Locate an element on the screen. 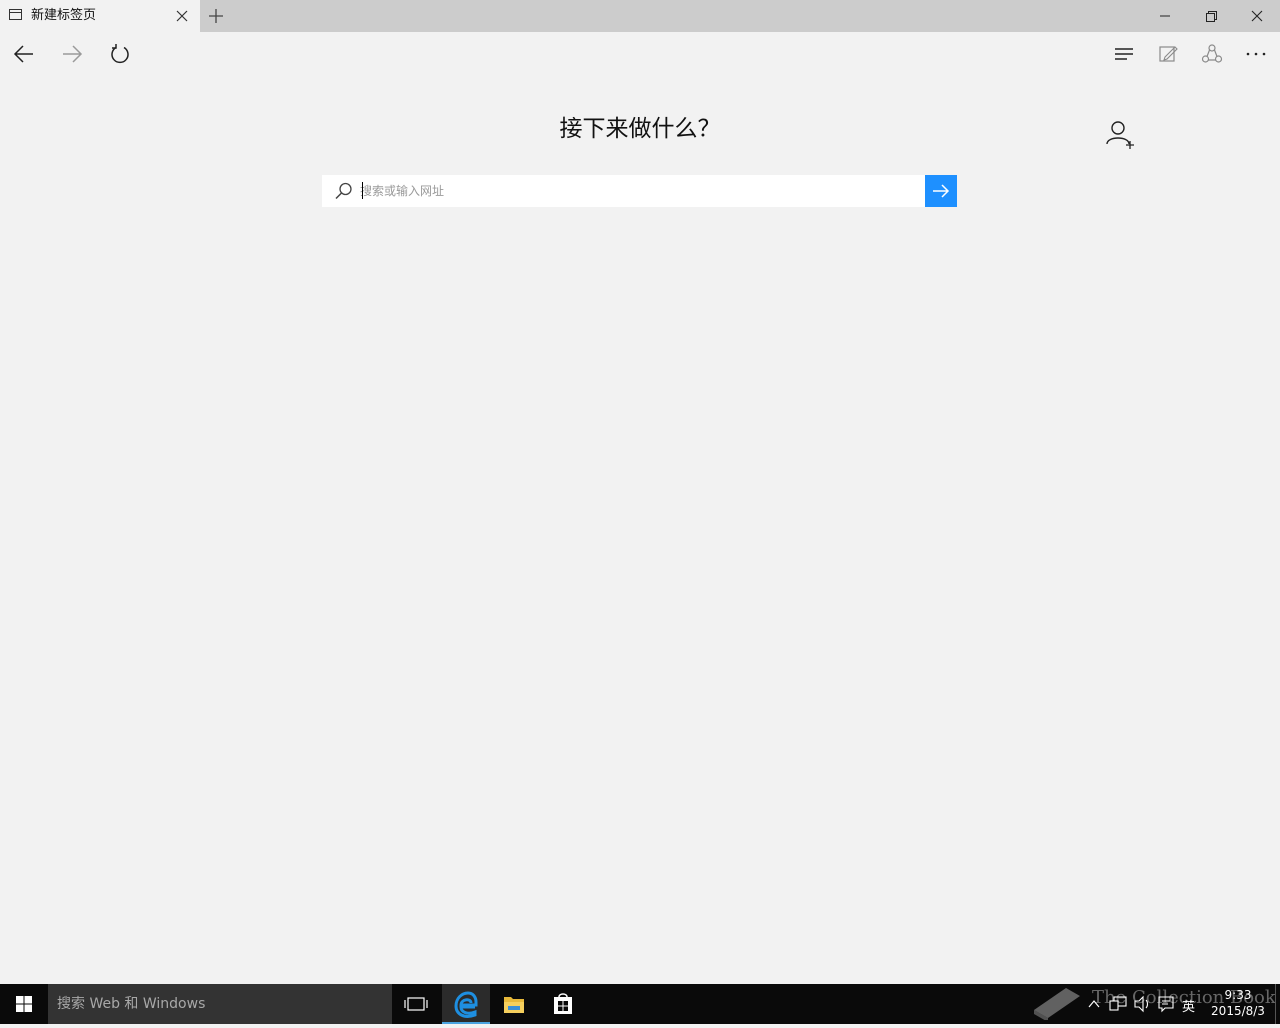  action-center-icon is located at coordinates (1166, 1004).